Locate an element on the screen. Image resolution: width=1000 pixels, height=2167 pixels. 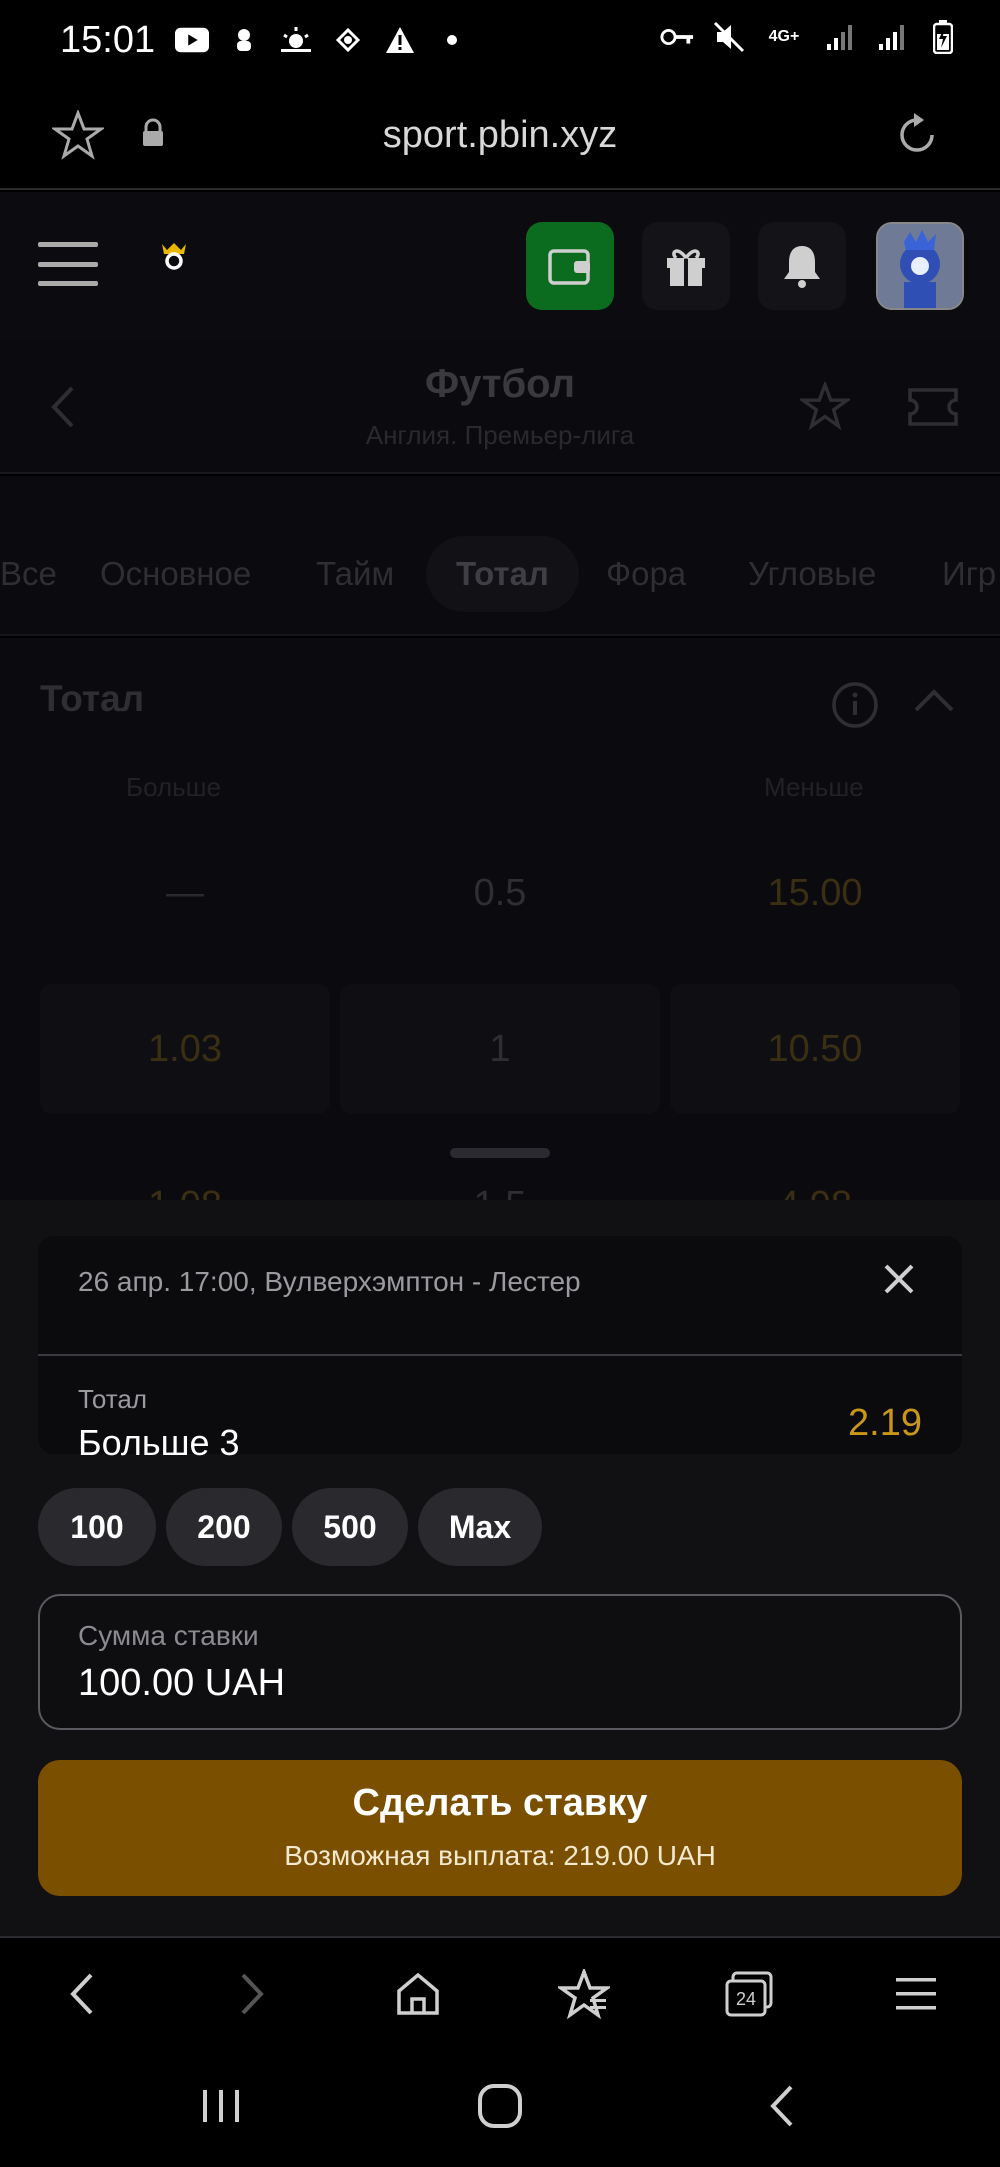
warning-icon is located at coordinates (400, 40).